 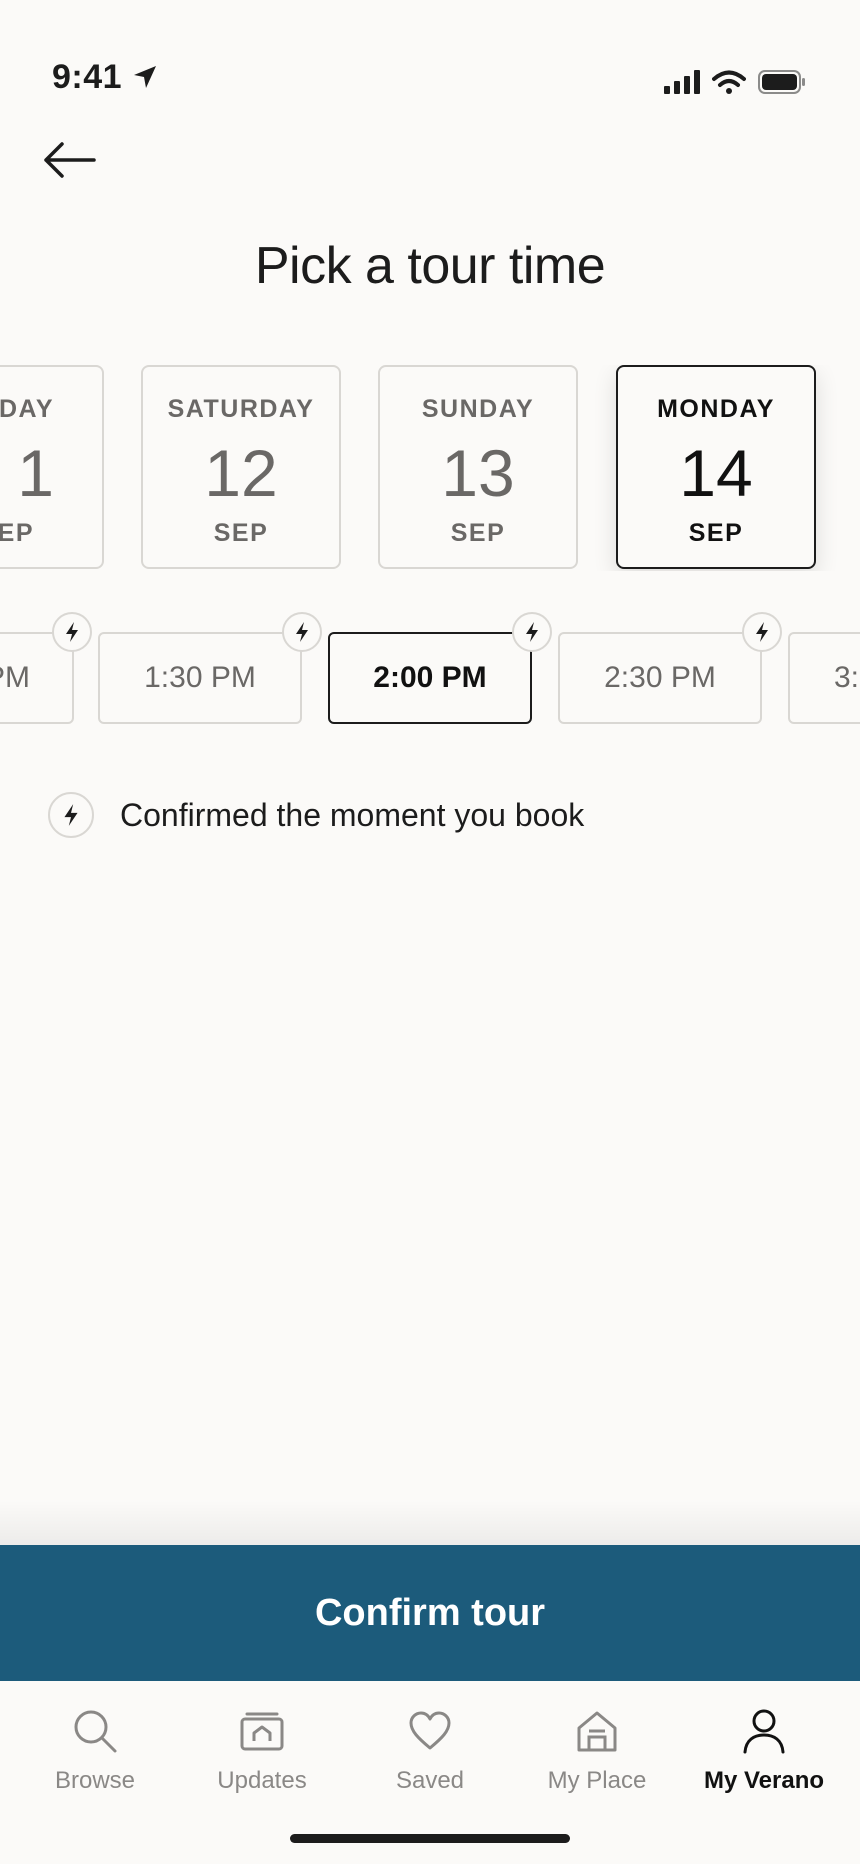 I want to click on search-icon, so click(x=95, y=1731).